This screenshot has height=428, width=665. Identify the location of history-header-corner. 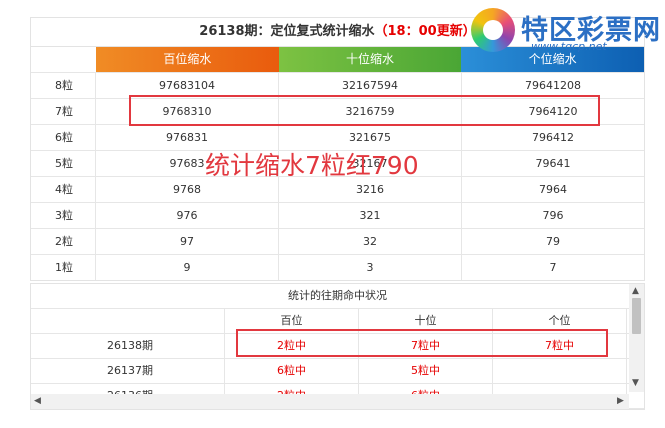
(128, 321).